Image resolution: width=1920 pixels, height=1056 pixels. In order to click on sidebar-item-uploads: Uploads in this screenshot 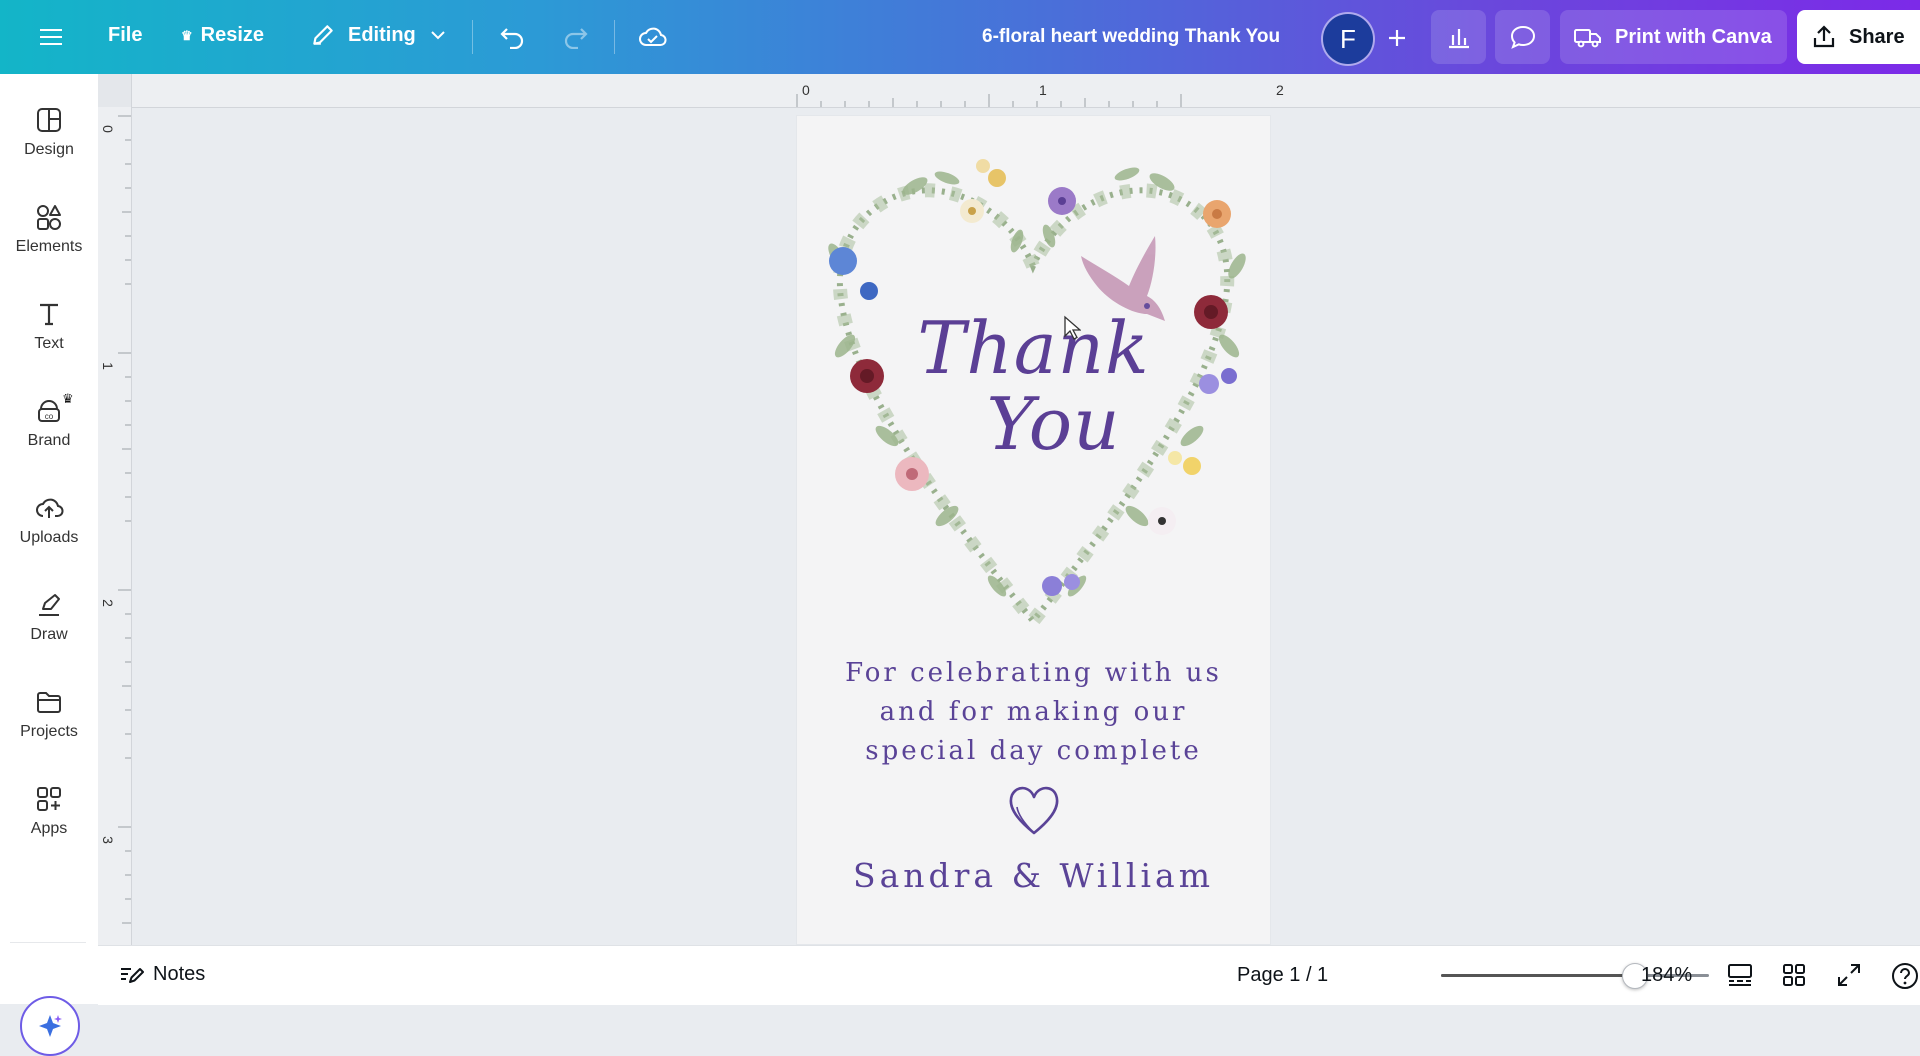, I will do `click(49, 539)`.